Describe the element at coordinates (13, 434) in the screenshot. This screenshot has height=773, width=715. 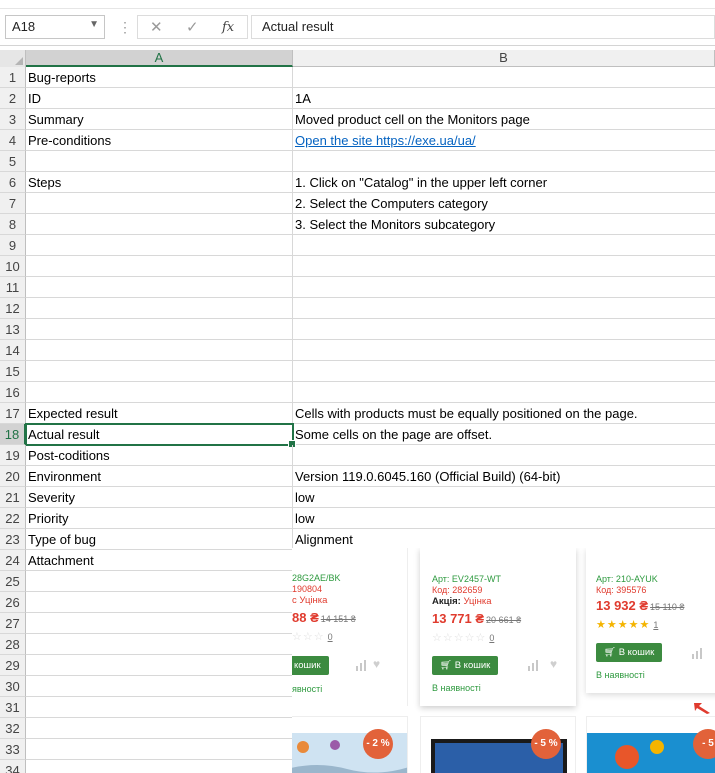
I see `row-header: 18` at that location.